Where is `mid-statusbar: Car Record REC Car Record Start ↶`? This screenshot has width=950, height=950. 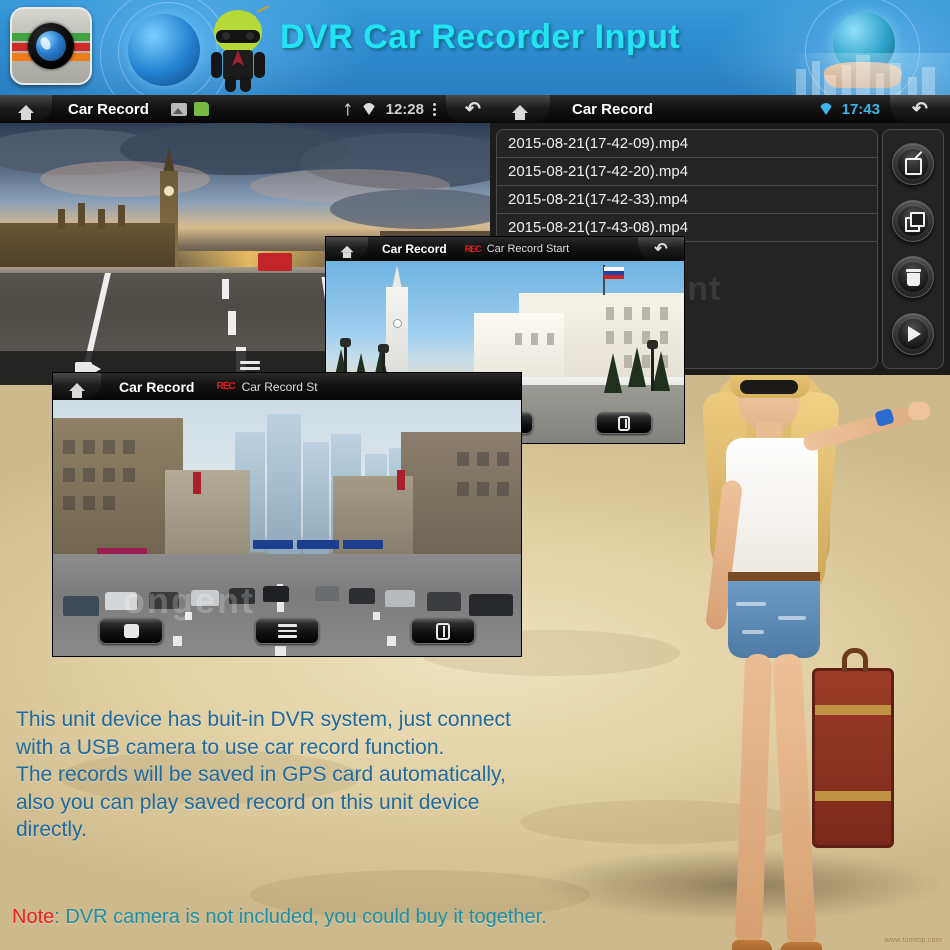
mid-statusbar: Car Record REC Car Record Start ↶ is located at coordinates (505, 249).